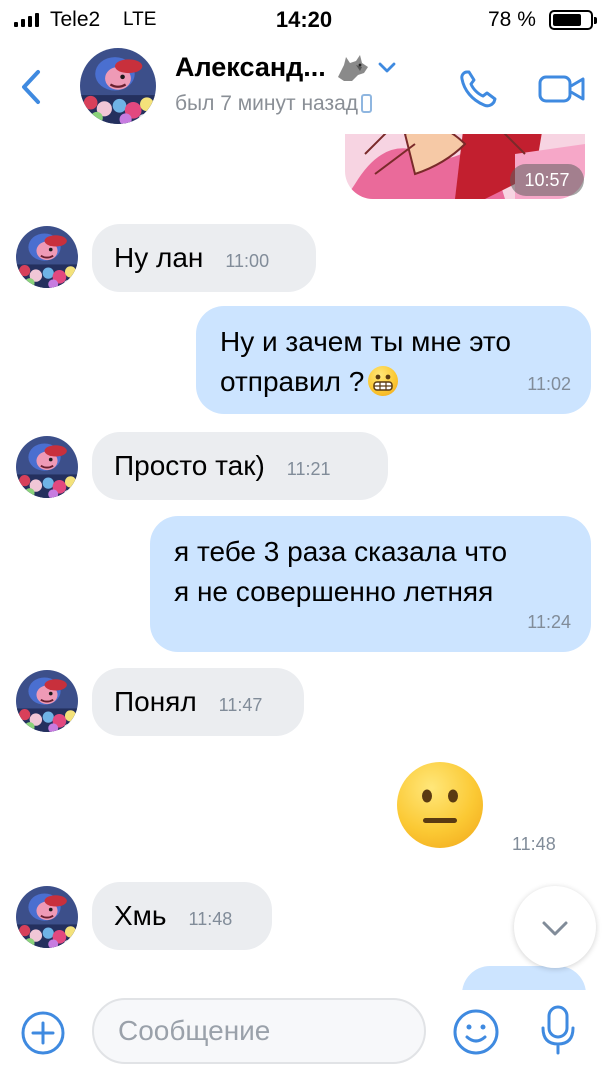 The image size is (608, 1080). I want to click on message-composer, so click(304, 1035).